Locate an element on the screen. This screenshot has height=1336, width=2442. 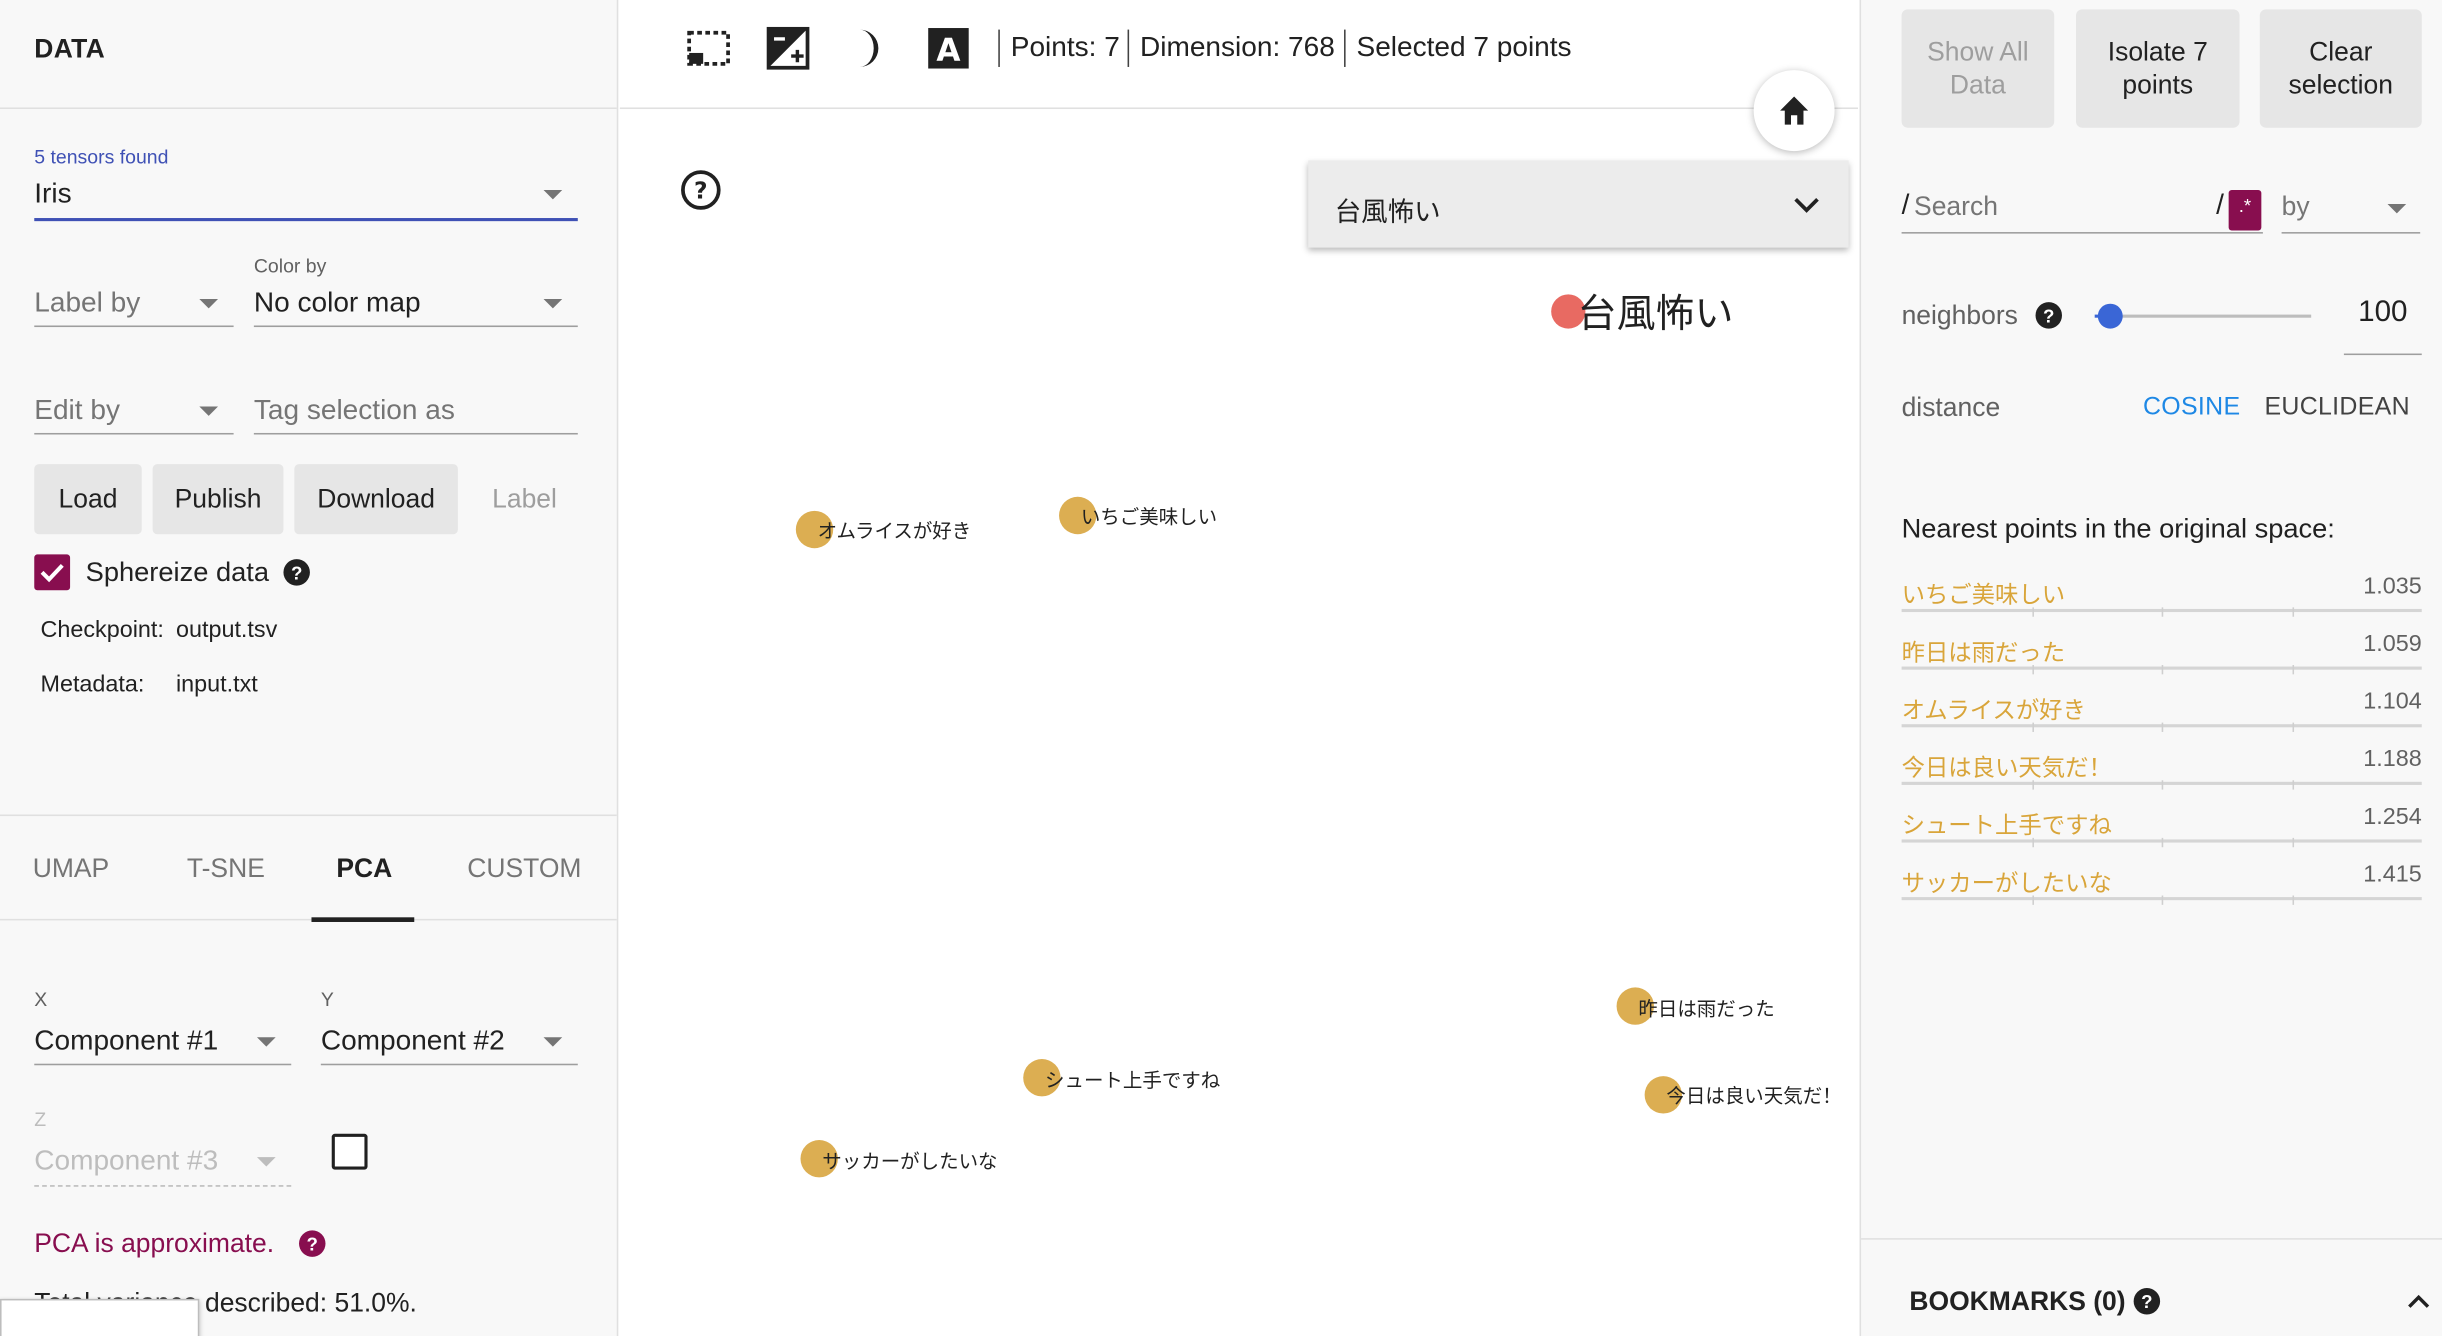
pca-z-select: Z Component #3 is located at coordinates (163, 1146).